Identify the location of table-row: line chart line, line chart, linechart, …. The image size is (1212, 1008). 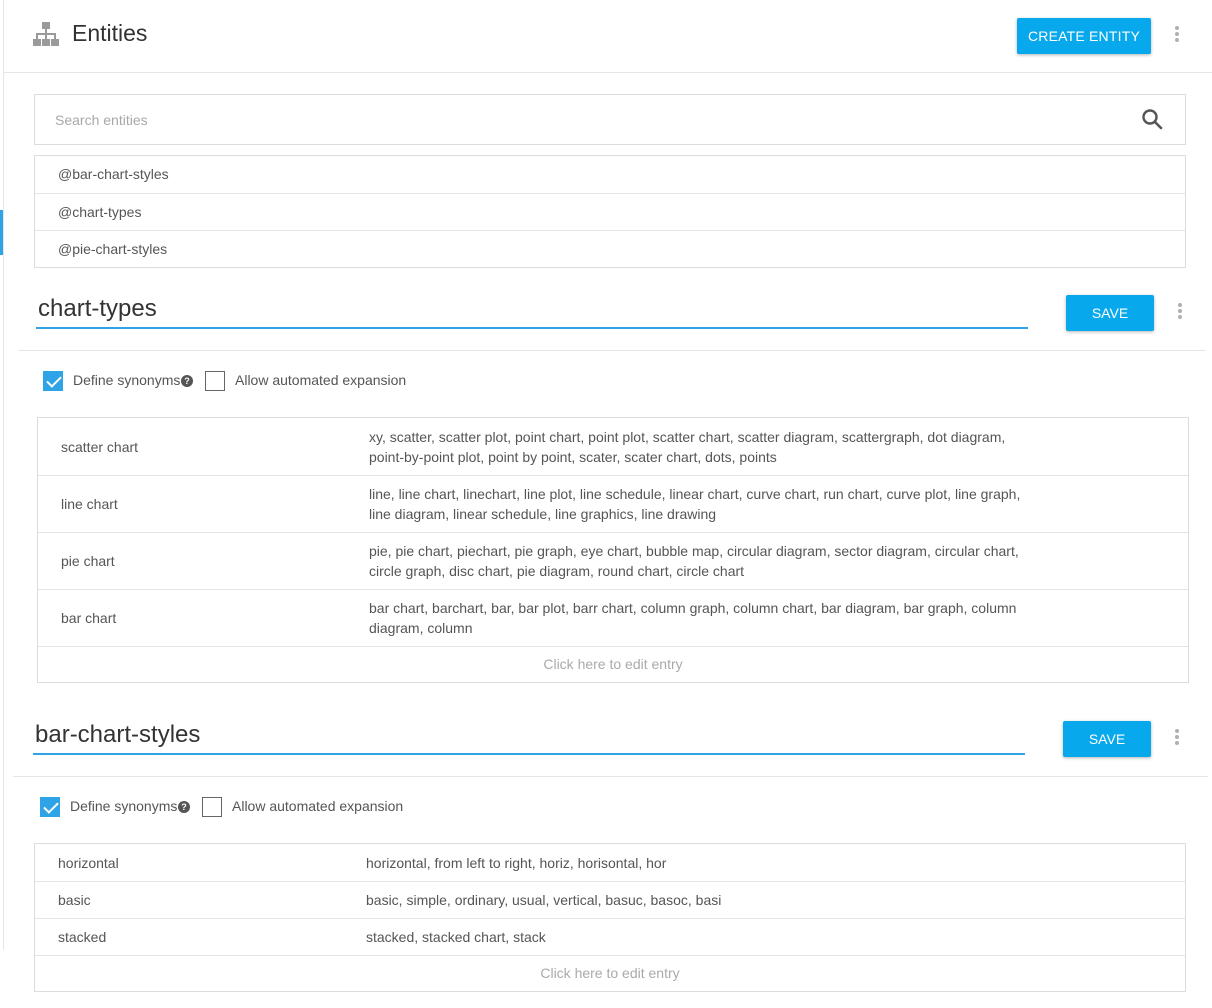
(613, 503).